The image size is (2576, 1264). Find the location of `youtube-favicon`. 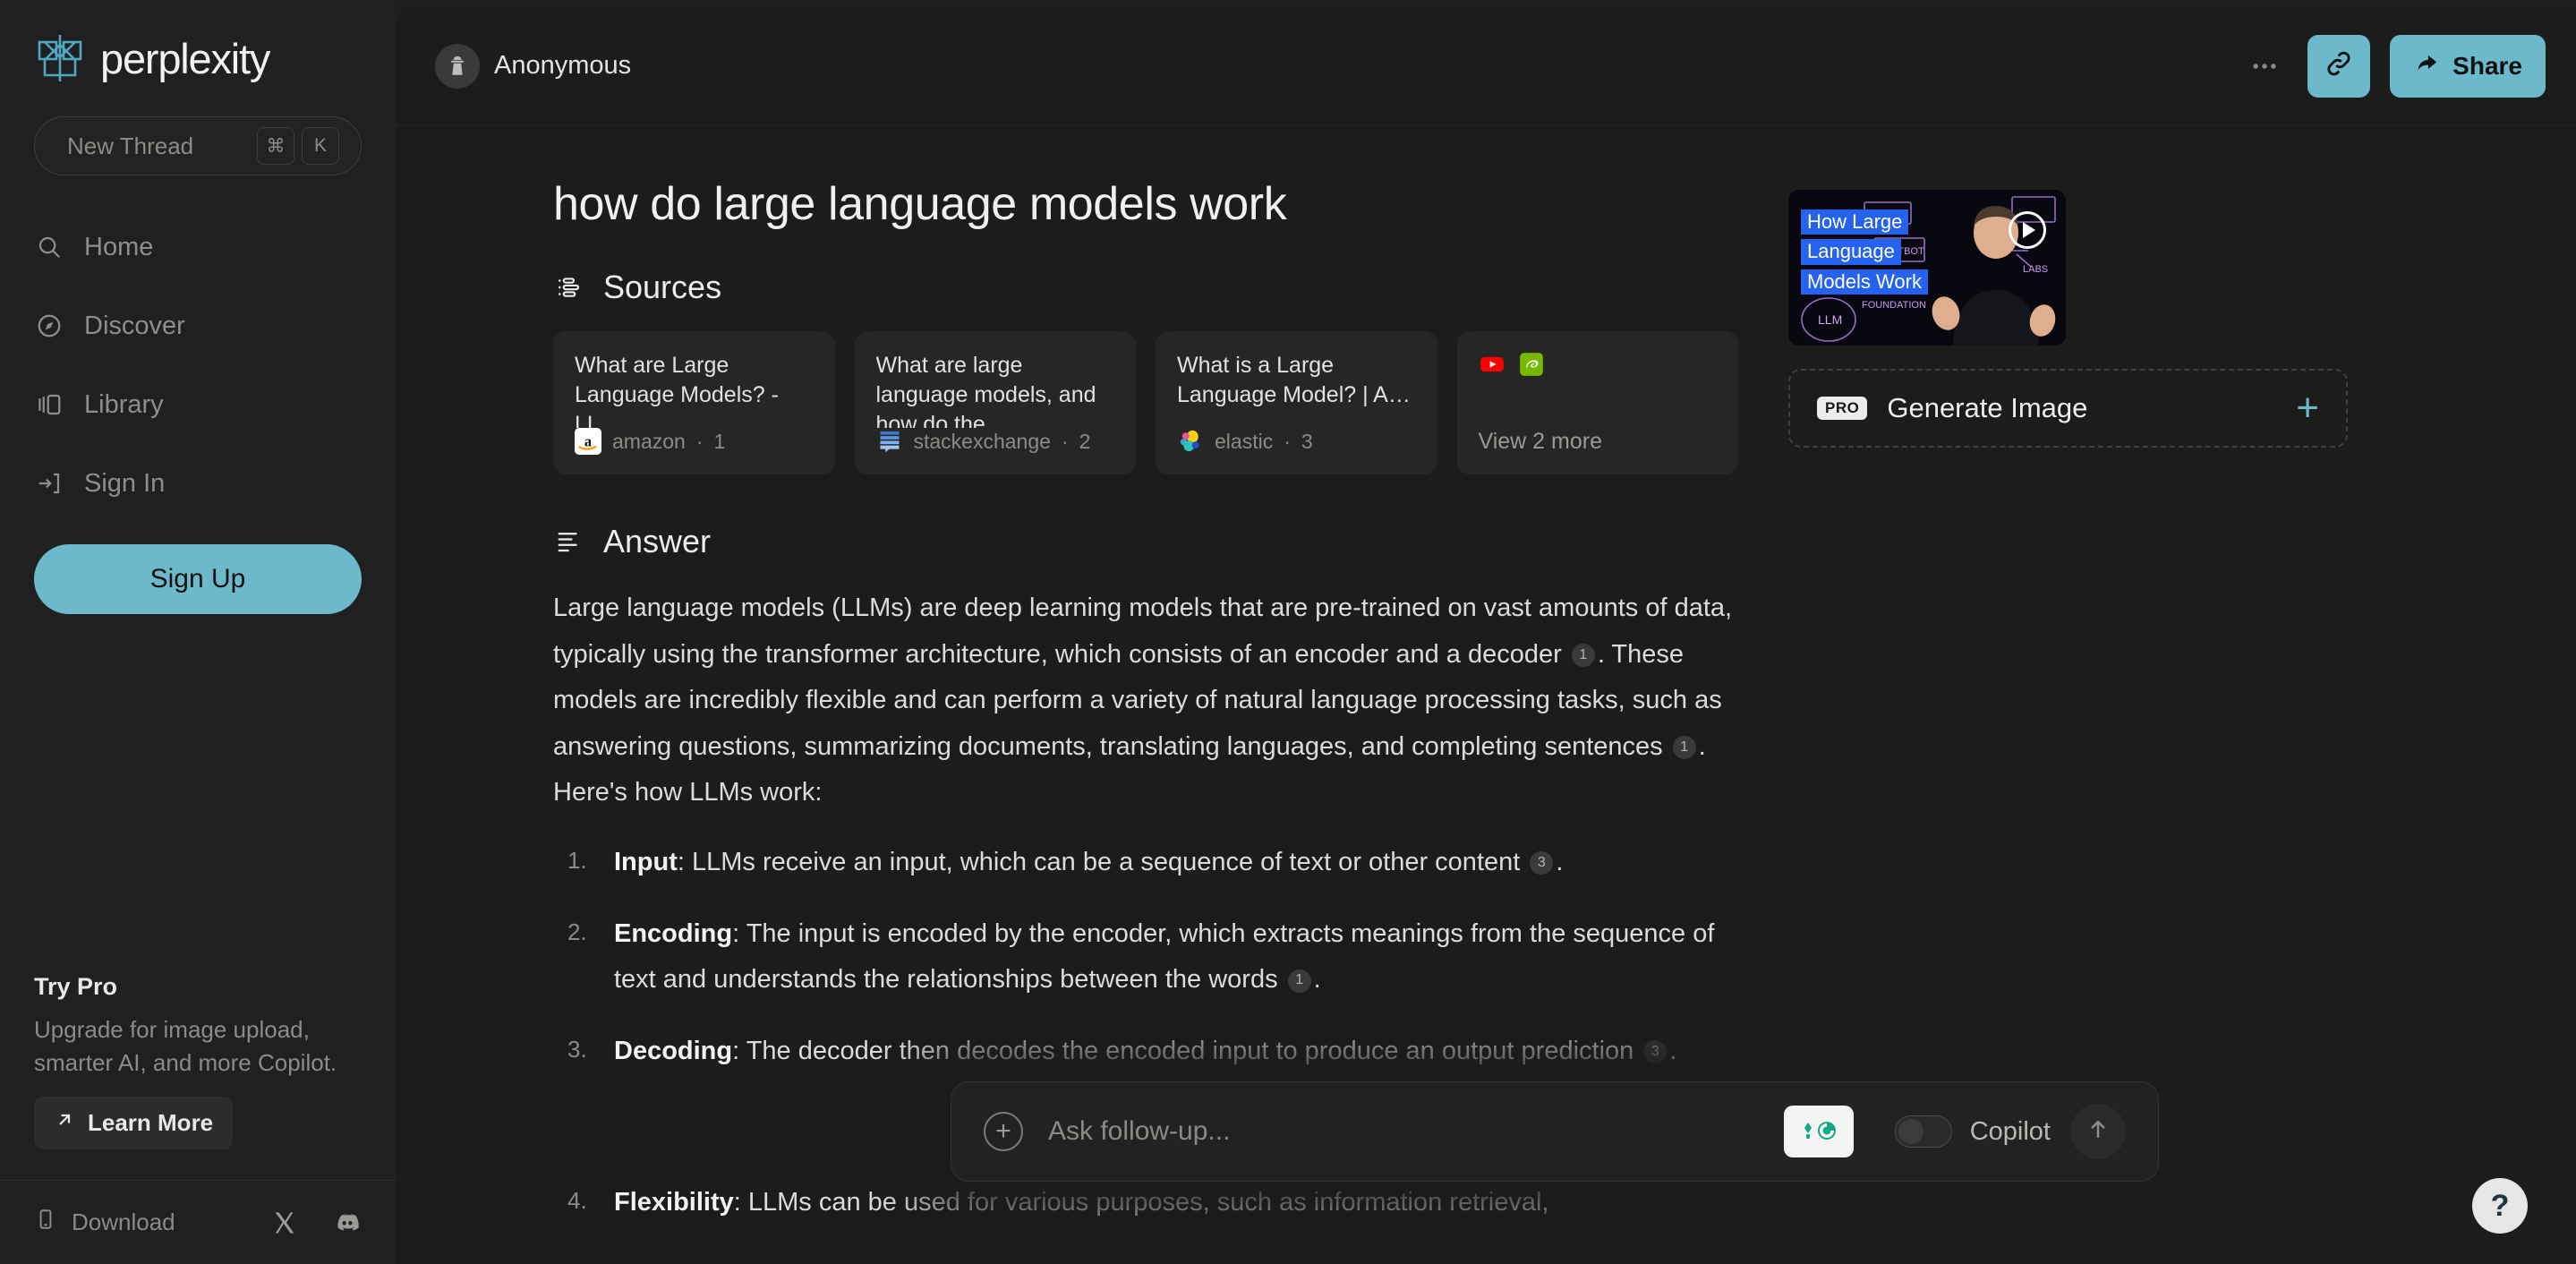

youtube-favicon is located at coordinates (1492, 364).